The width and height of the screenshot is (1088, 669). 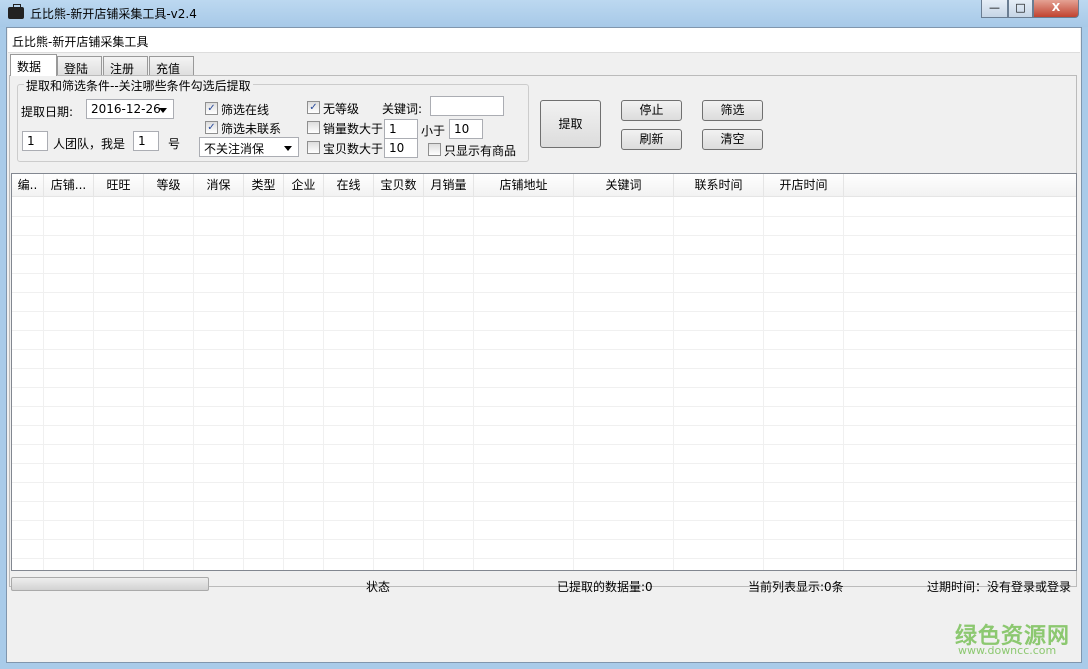 I want to click on column-header: 关键词, so click(x=624, y=185).